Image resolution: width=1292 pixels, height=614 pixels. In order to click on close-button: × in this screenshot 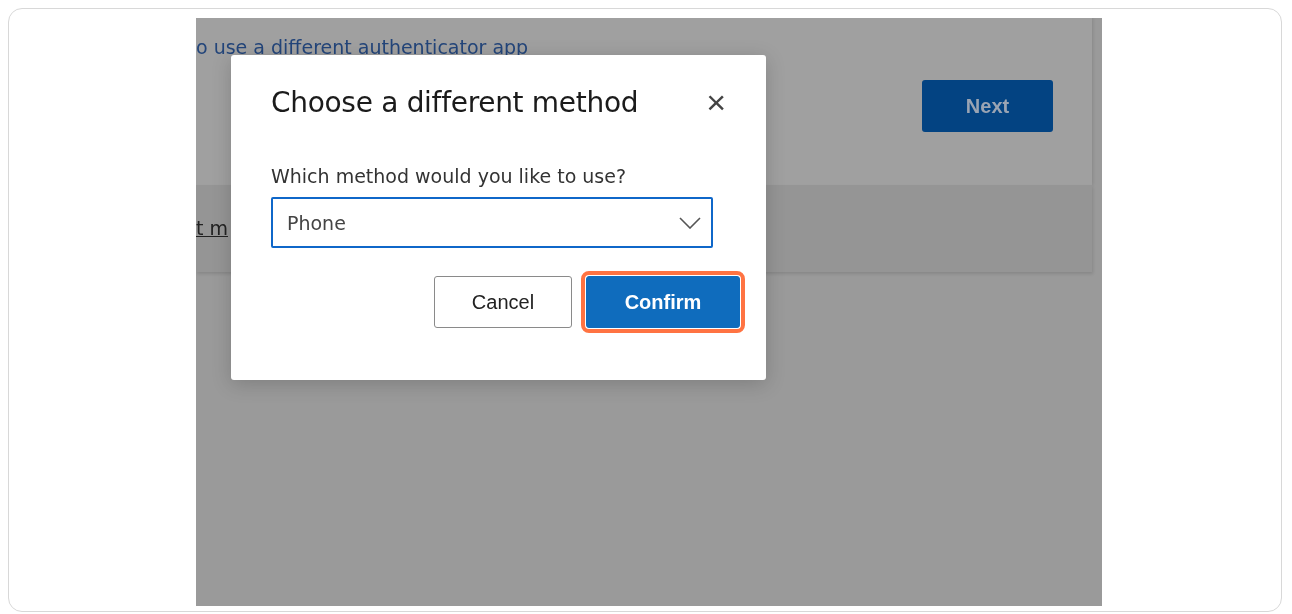, I will do `click(716, 102)`.